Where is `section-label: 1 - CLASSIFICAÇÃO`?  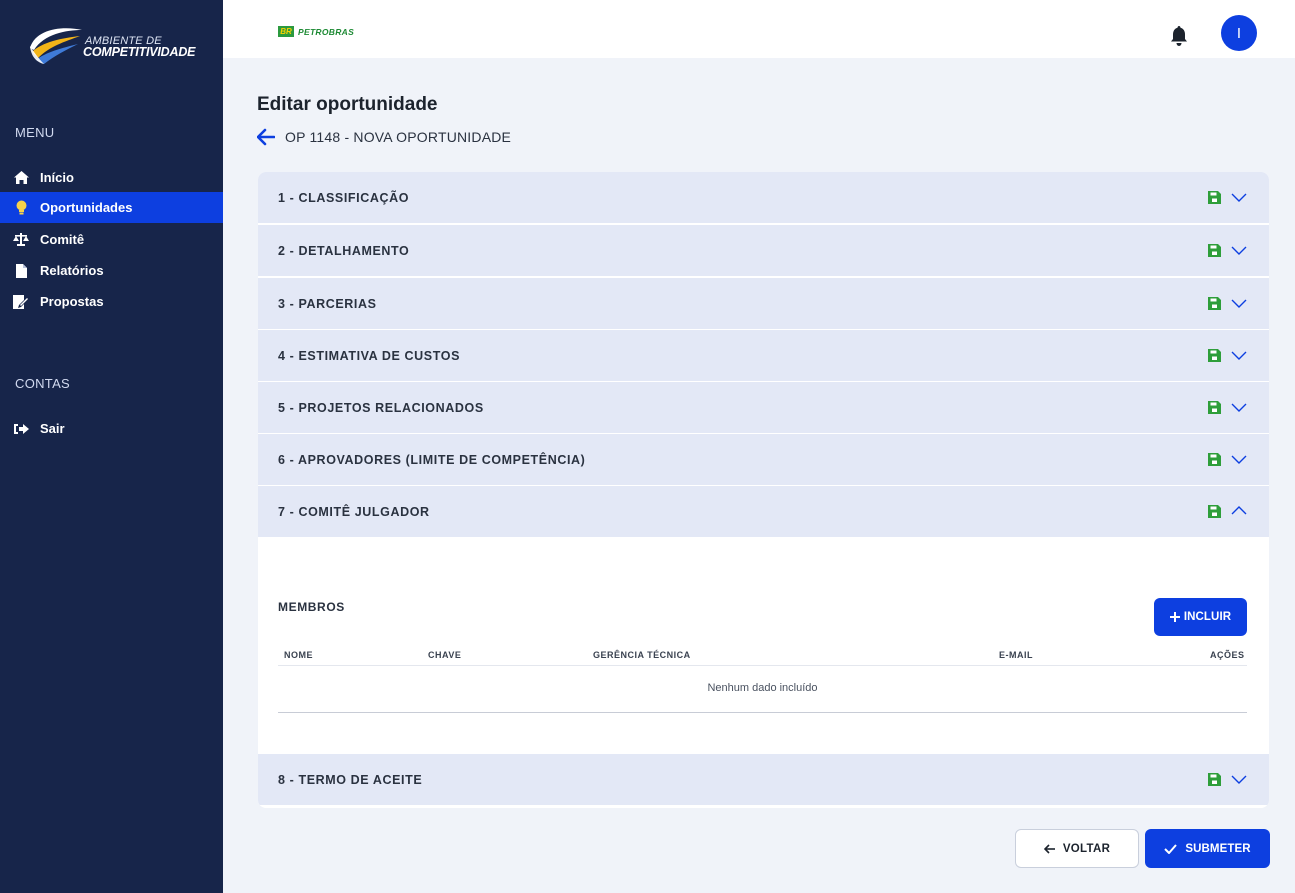
section-label: 1 - CLASSIFICAÇÃO is located at coordinates (344, 197).